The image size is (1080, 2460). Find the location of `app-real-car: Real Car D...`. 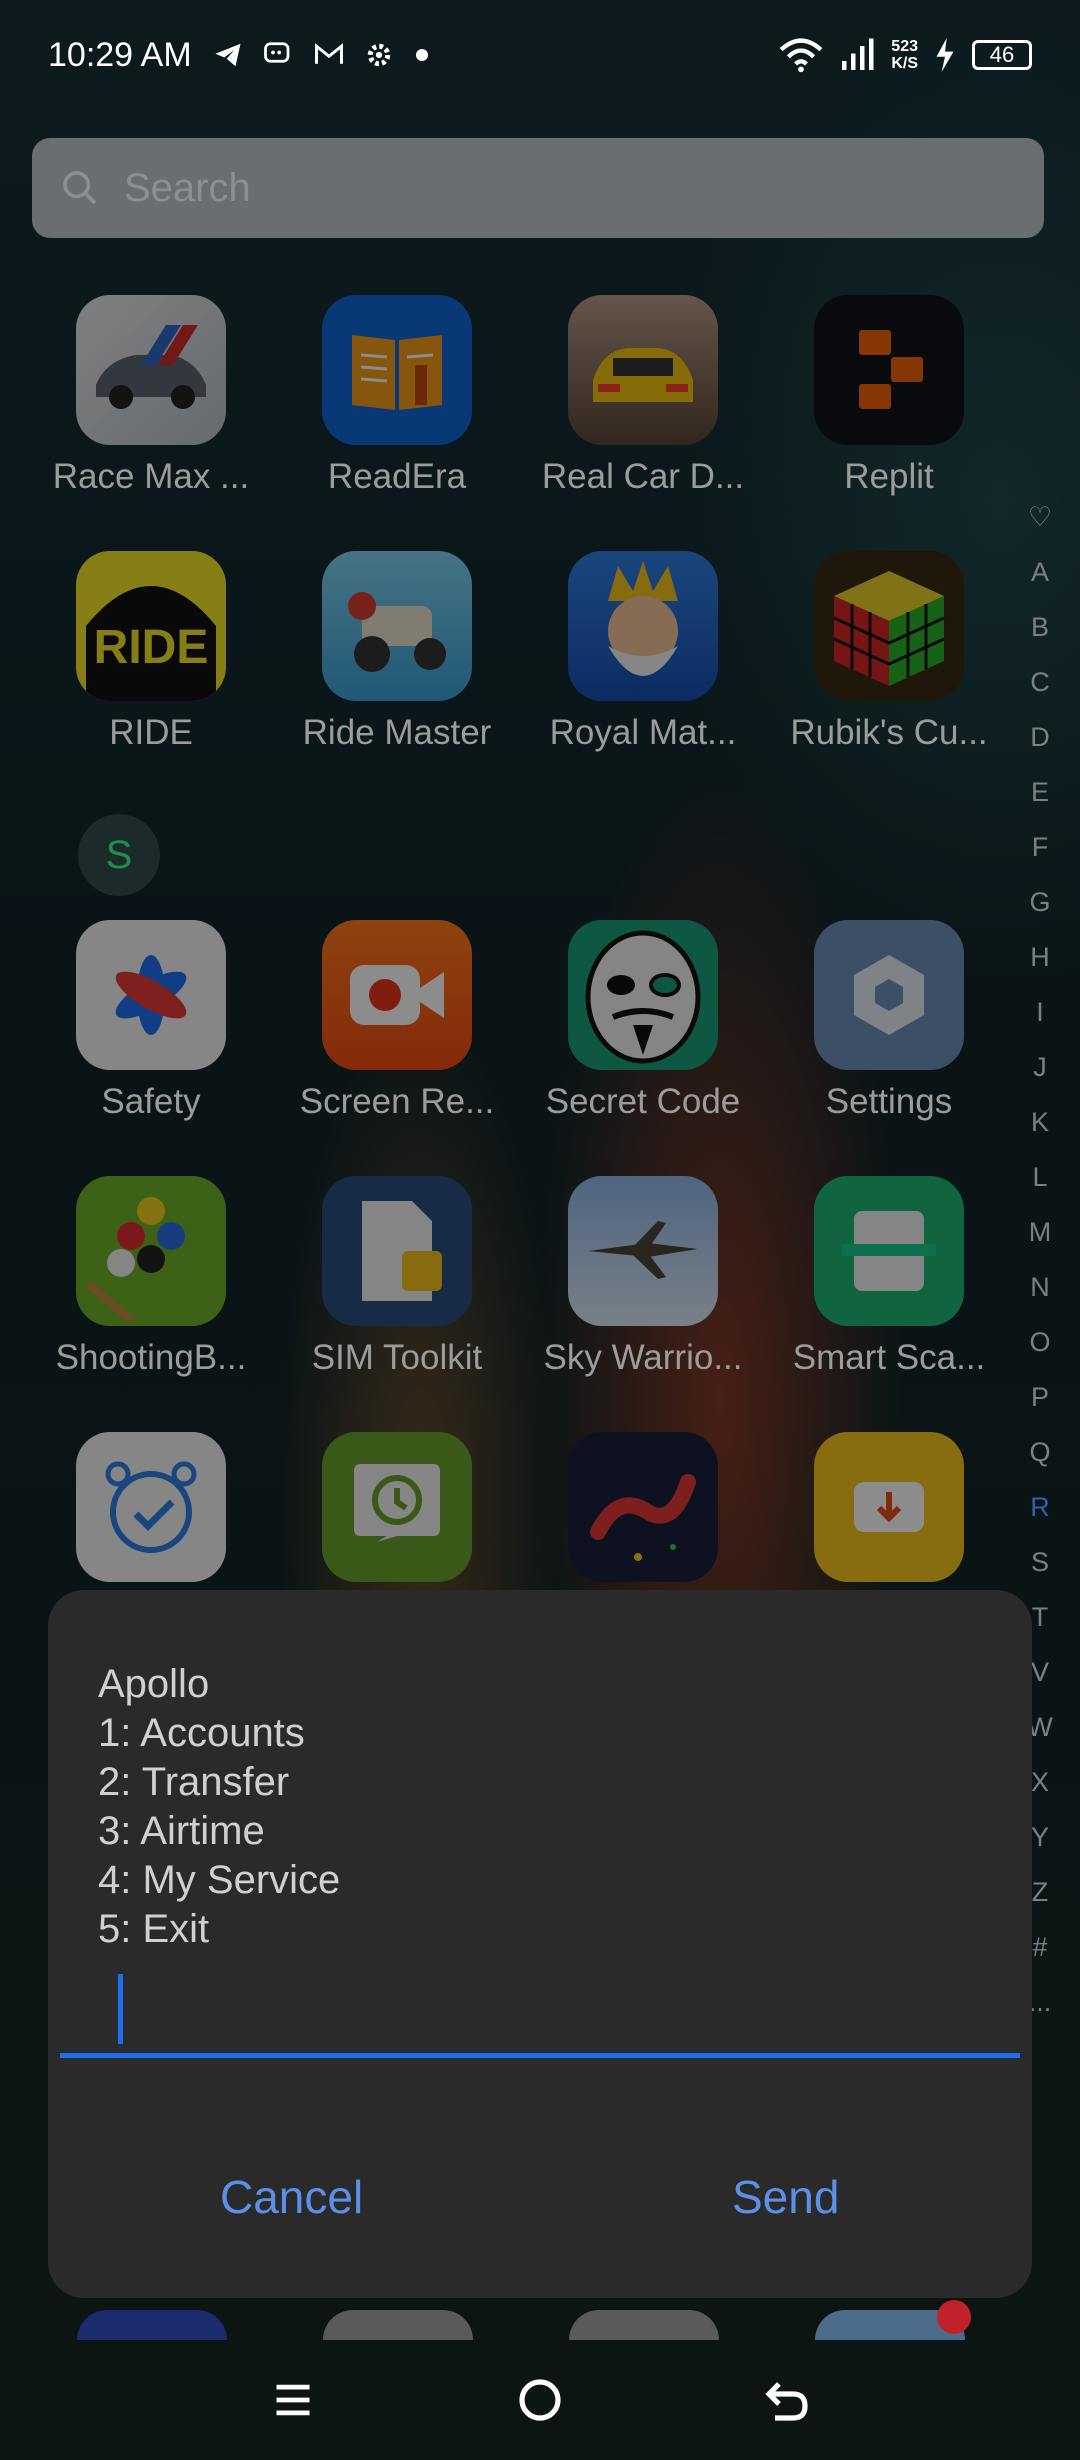

app-real-car: Real Car D... is located at coordinates (643, 396).